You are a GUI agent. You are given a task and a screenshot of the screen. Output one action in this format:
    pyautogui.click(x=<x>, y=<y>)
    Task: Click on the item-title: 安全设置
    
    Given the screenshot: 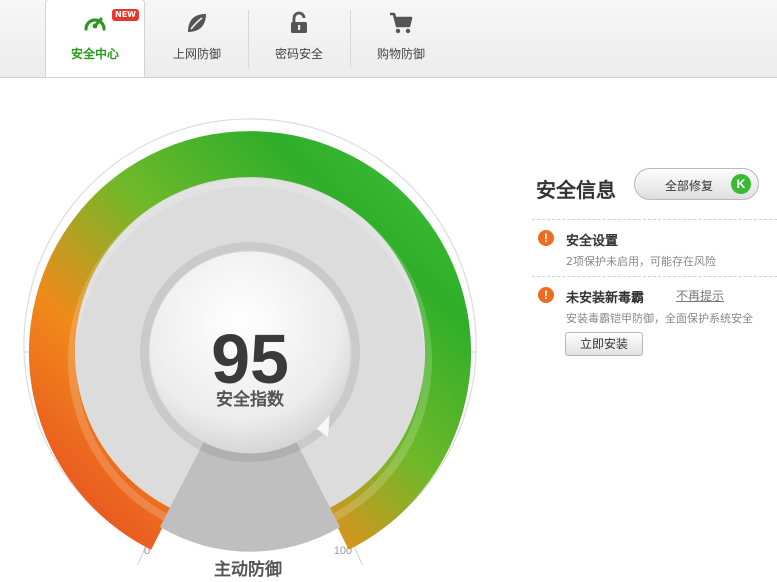 What is the action you would take?
    pyautogui.click(x=592, y=241)
    